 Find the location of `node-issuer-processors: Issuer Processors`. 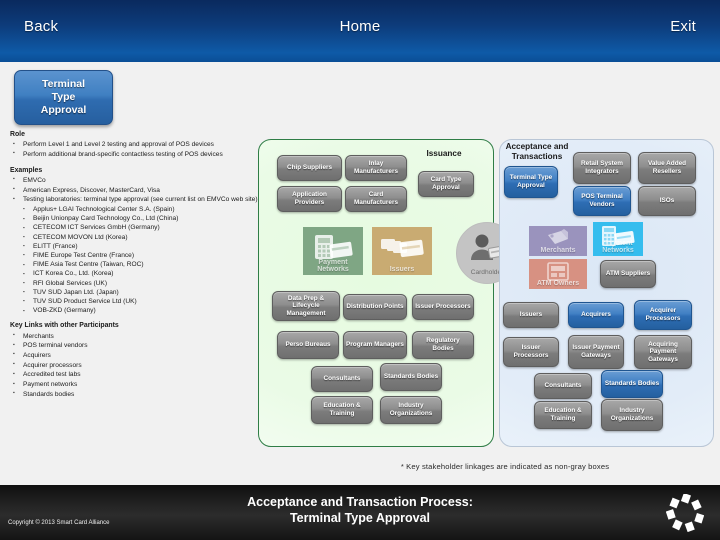

node-issuer-processors: Issuer Processors is located at coordinates (443, 307).